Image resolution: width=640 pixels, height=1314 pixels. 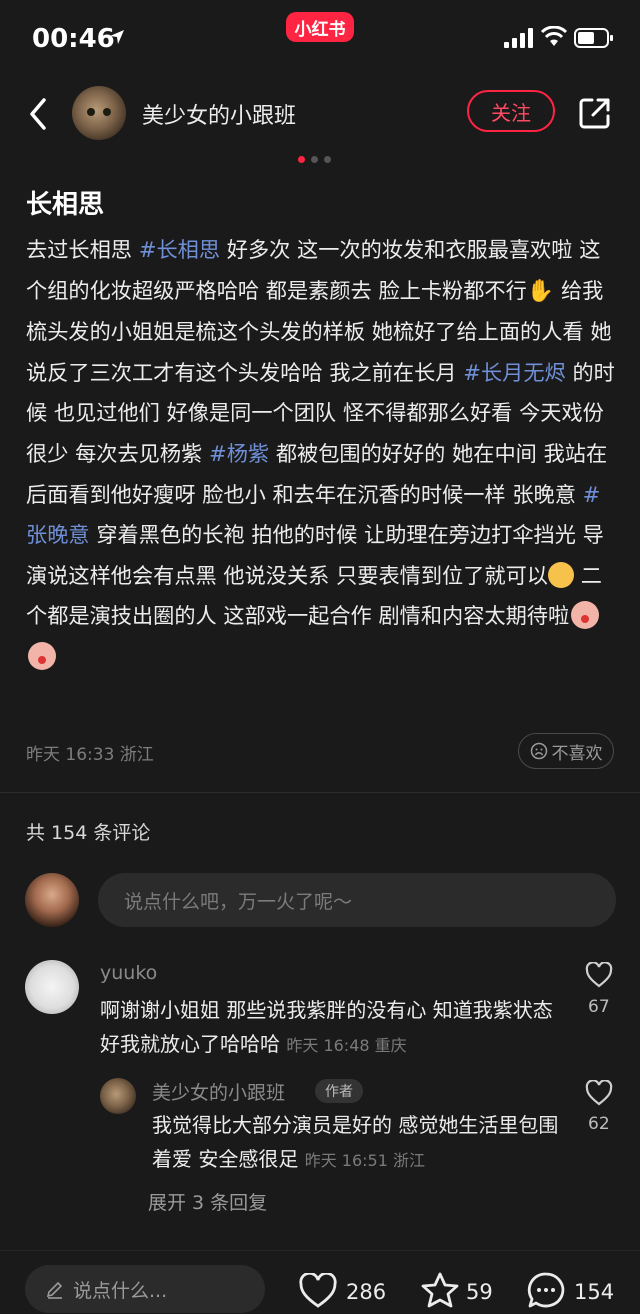 I want to click on favorite-count: 59, so click(x=479, y=1292).